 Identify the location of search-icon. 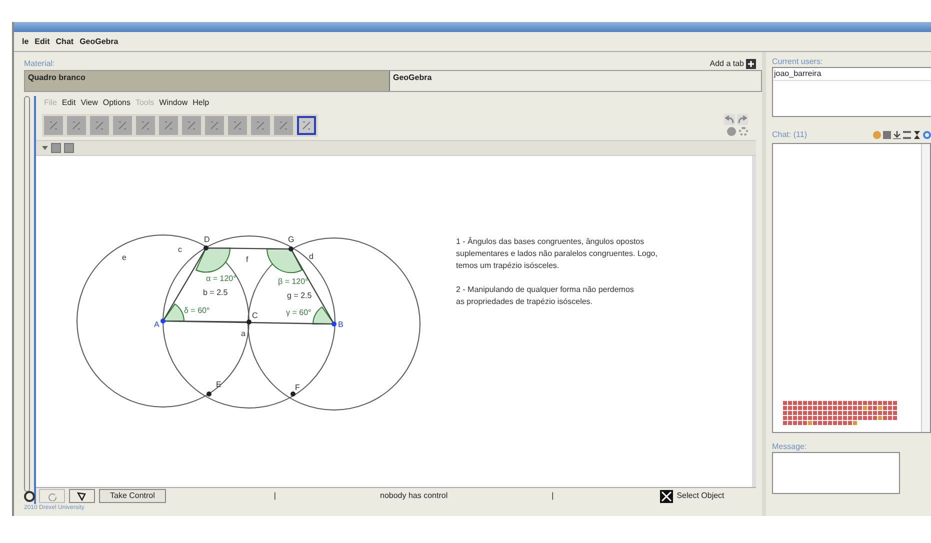
(877, 135).